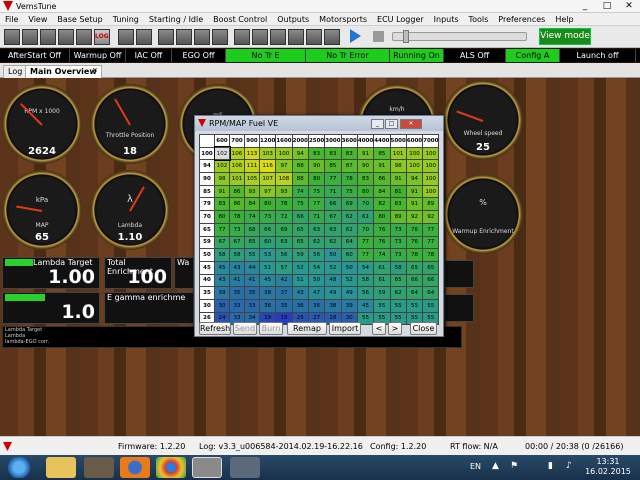 Image resolution: width=640 pixels, height=480 pixels. Describe the element at coordinates (333, 166) in the screenshot. I see `ve-cell: 85` at that location.